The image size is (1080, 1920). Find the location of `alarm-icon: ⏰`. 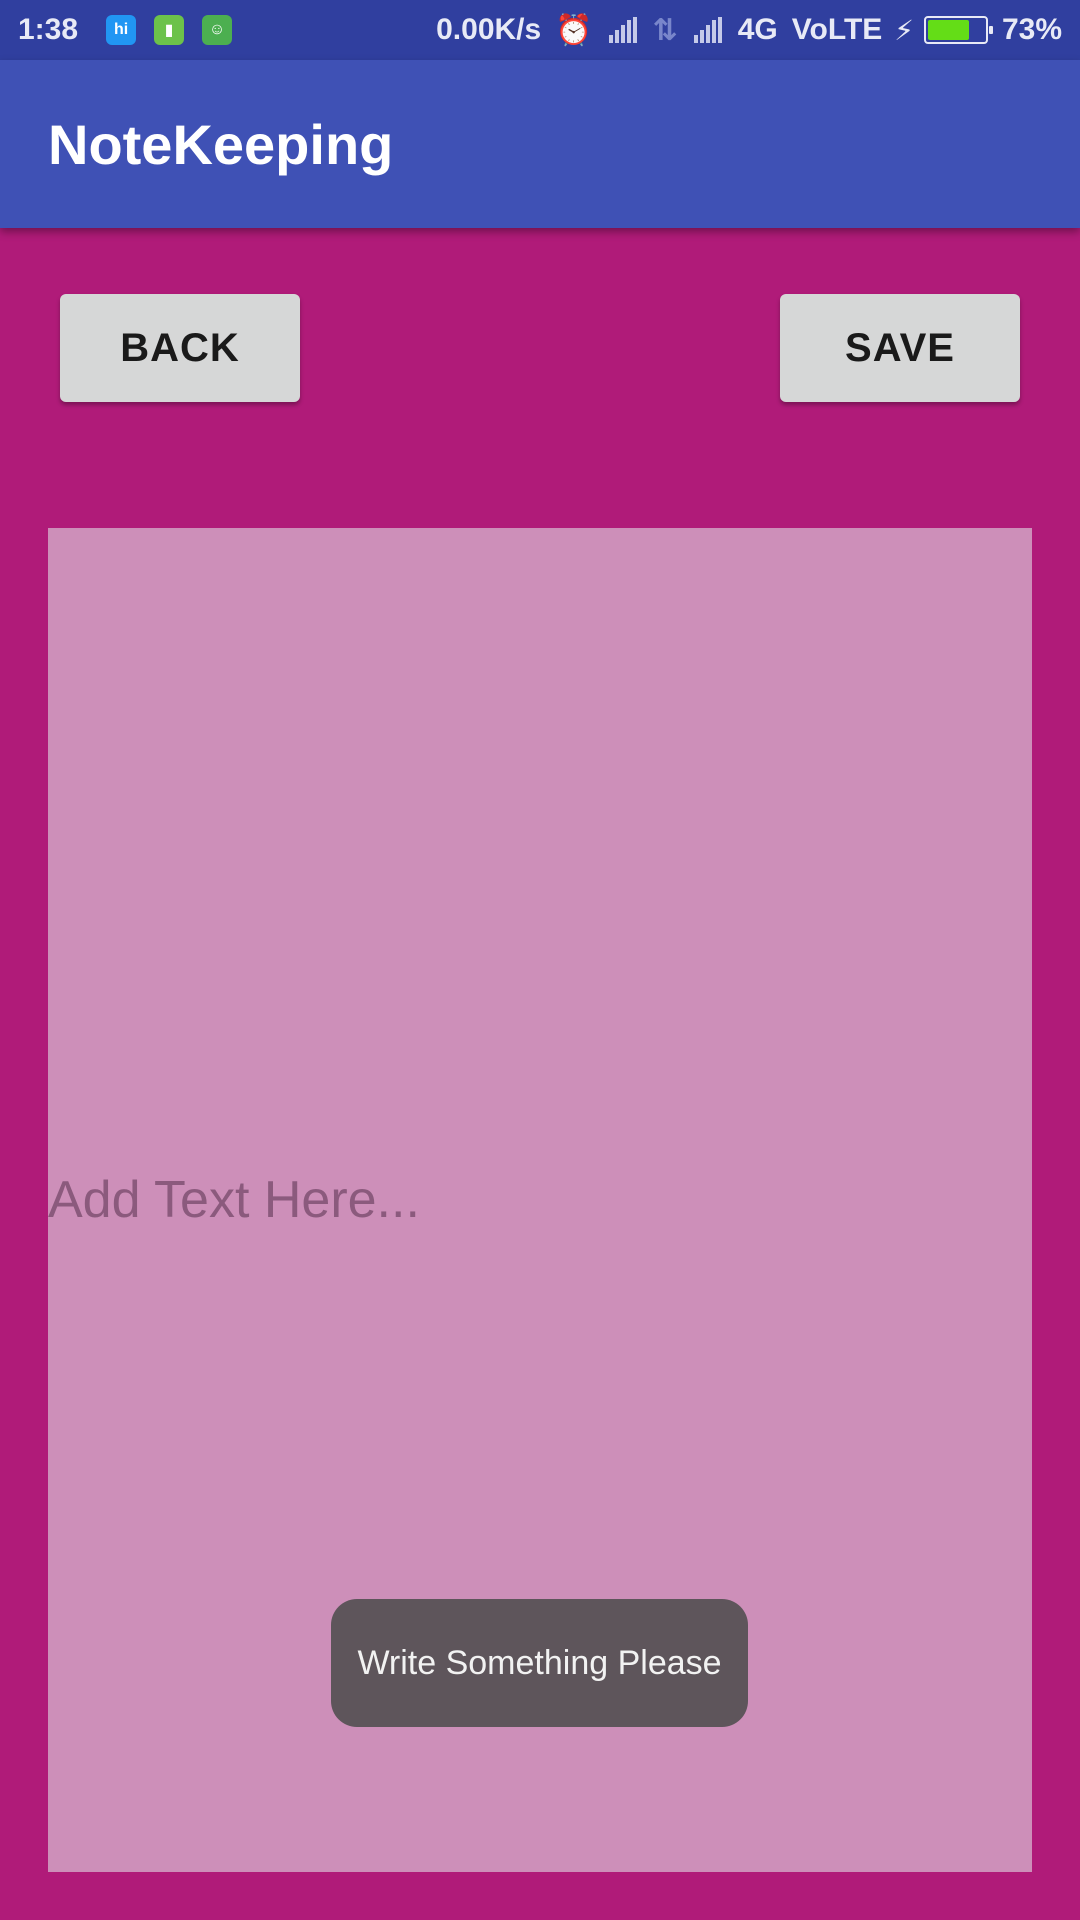

alarm-icon: ⏰ is located at coordinates (574, 30).